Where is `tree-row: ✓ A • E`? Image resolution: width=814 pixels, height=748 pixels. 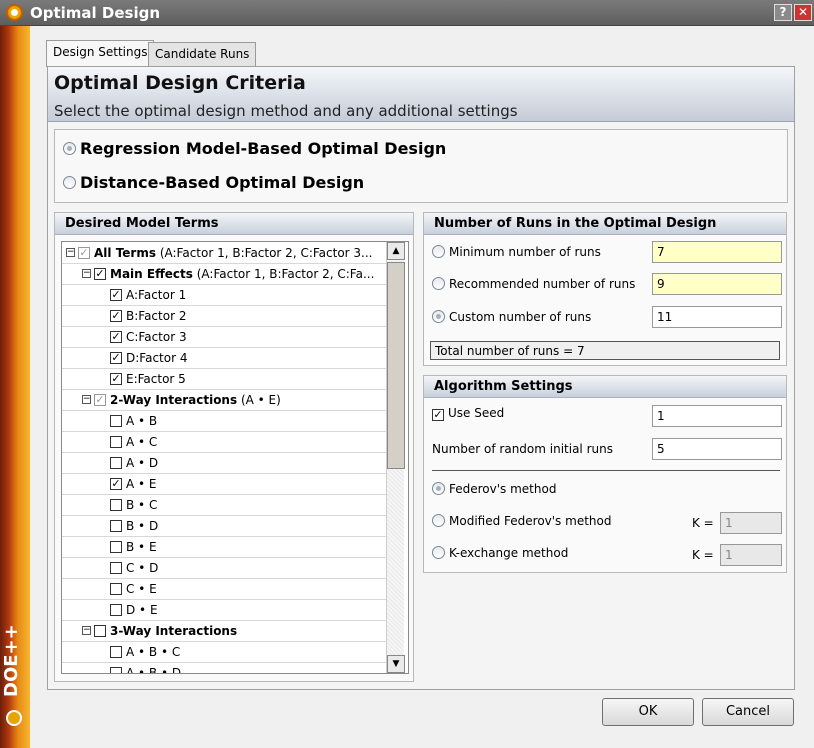 tree-row: ✓ A • E is located at coordinates (224, 484).